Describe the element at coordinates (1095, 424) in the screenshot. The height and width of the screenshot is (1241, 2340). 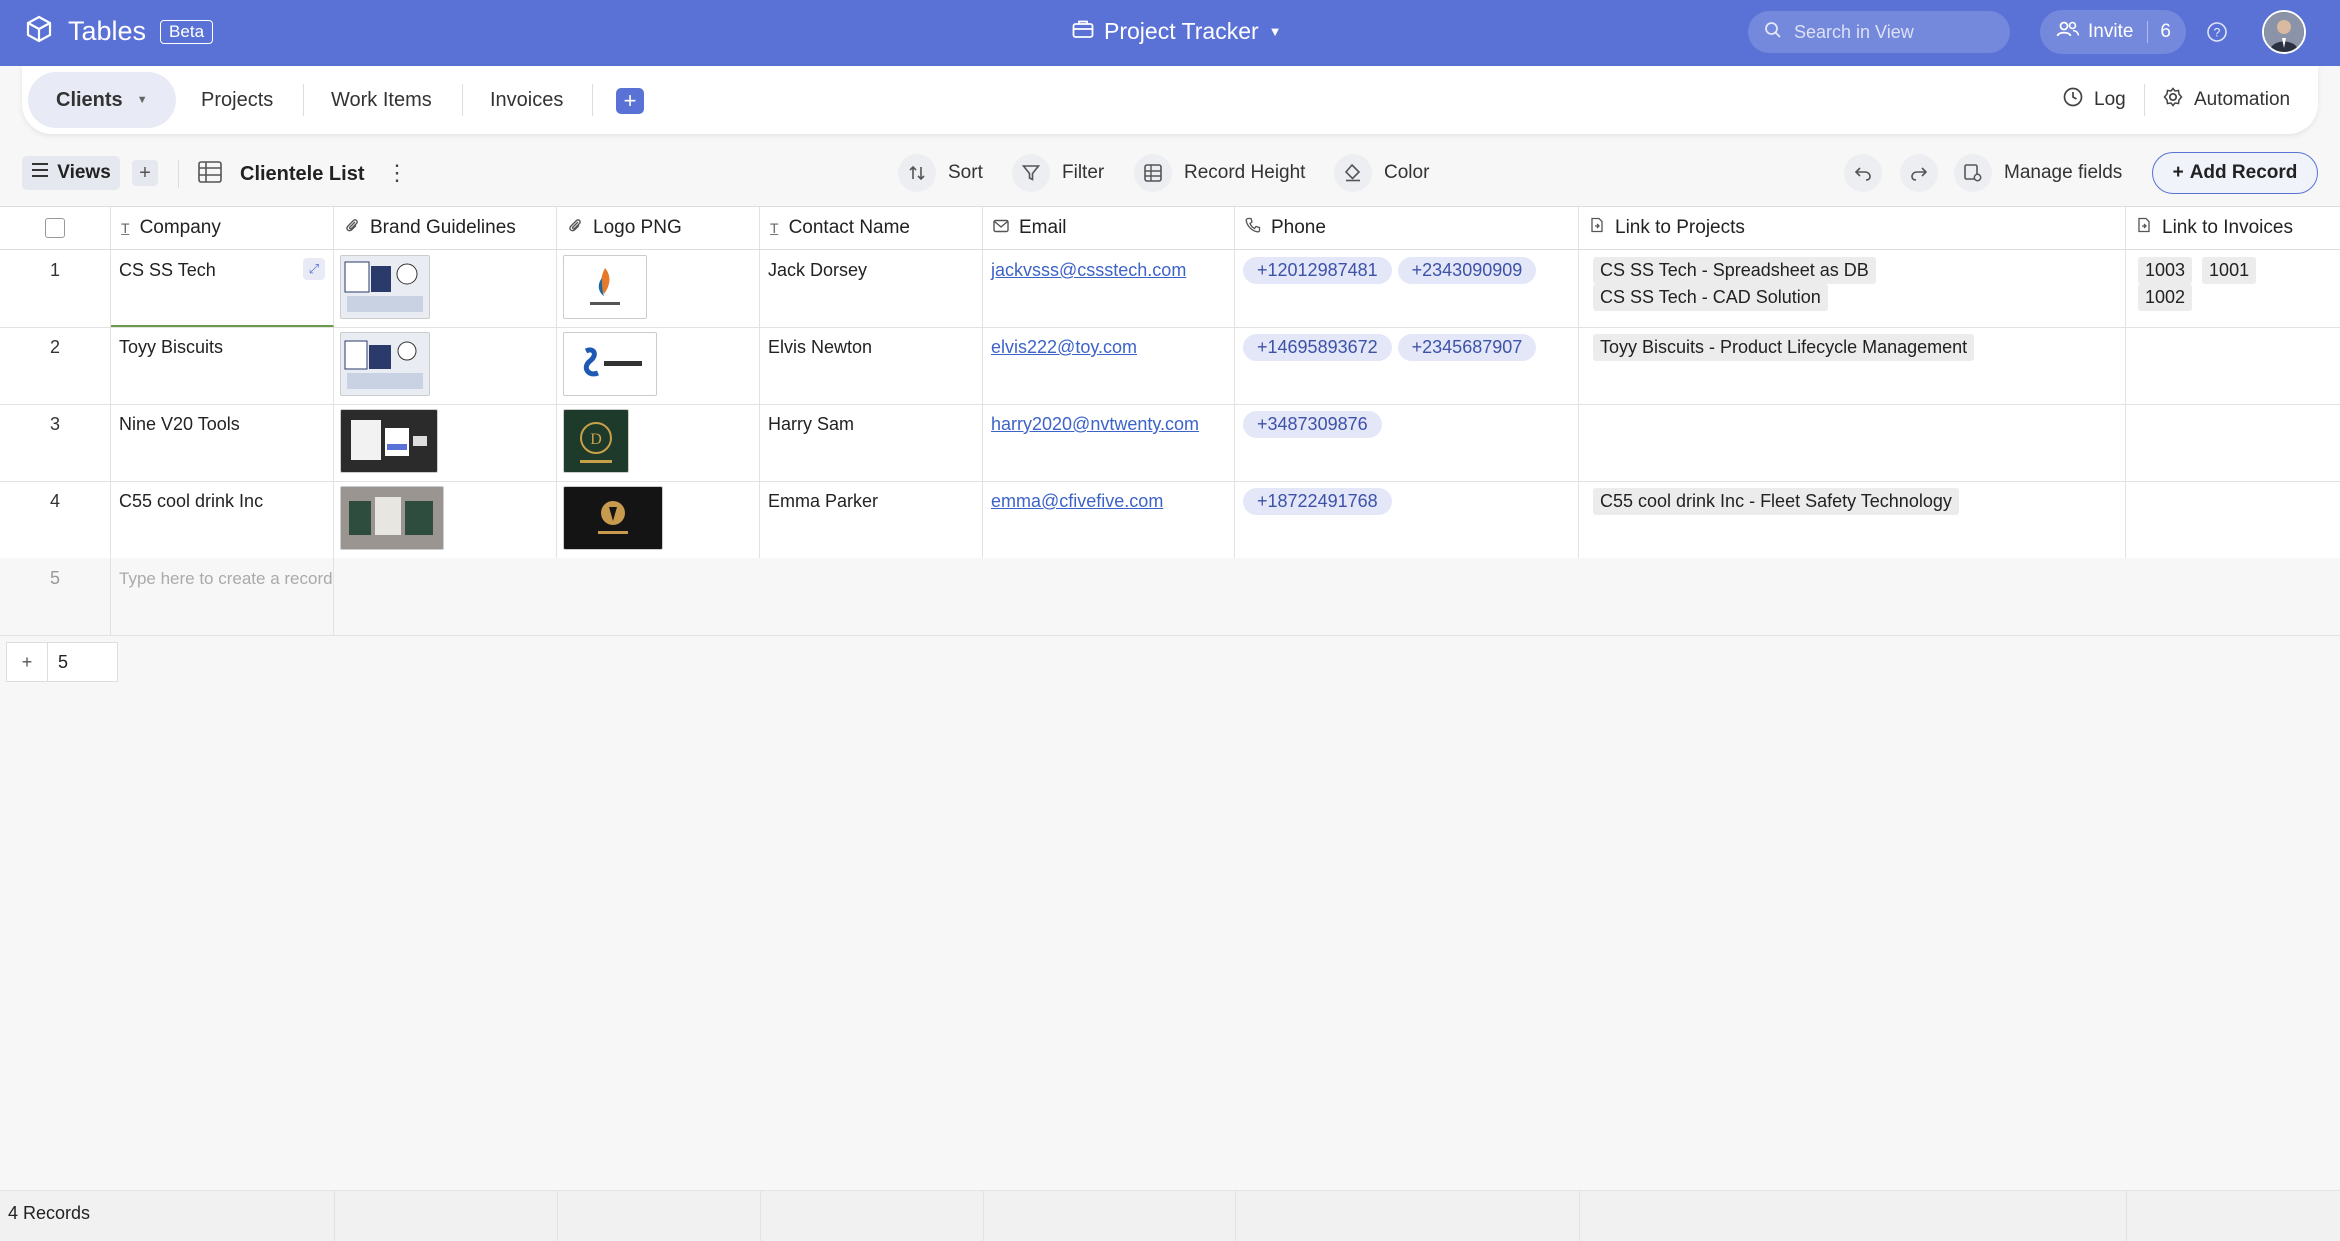
I see `email-link: harry2020@nvtwenty.com` at that location.